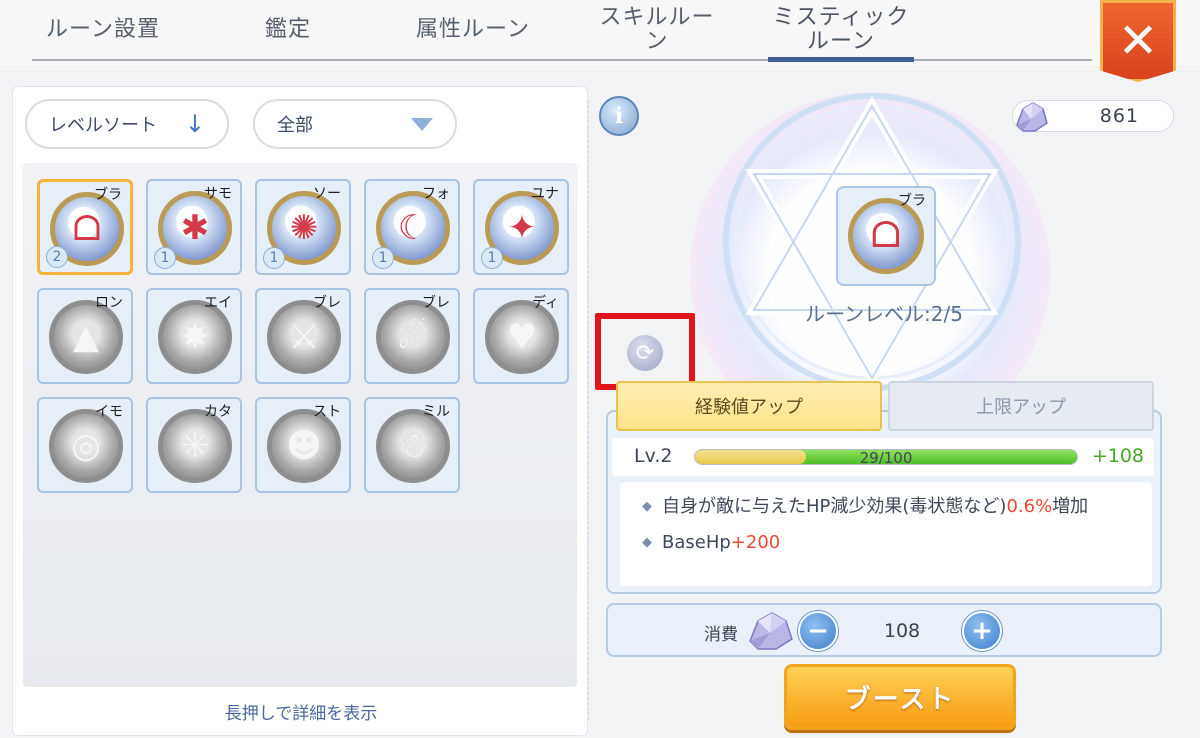 Image resolution: width=1200 pixels, height=738 pixels. I want to click on level-row: Lv.2 29/100 +108, so click(883, 457).